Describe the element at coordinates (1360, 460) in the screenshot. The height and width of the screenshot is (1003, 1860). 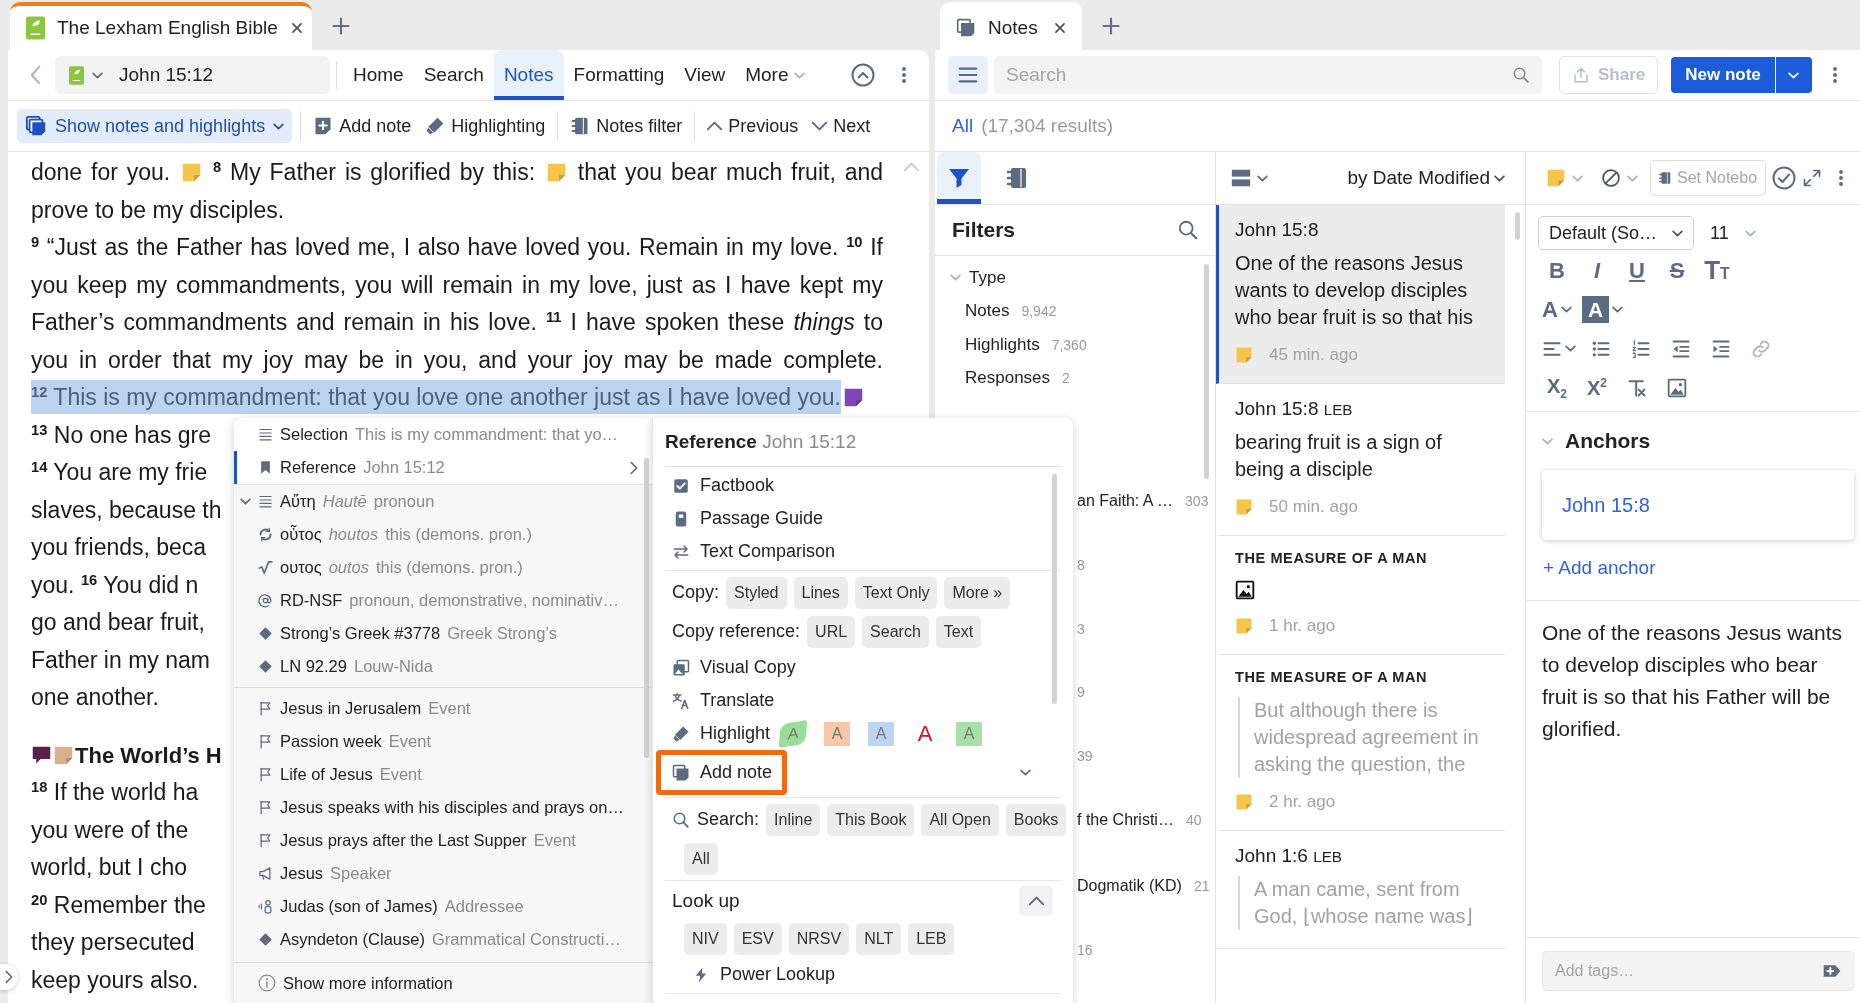
I see `note-card: John 15:8 LEB bearing fruit is a sign of being a disciple 50 min. ago` at that location.